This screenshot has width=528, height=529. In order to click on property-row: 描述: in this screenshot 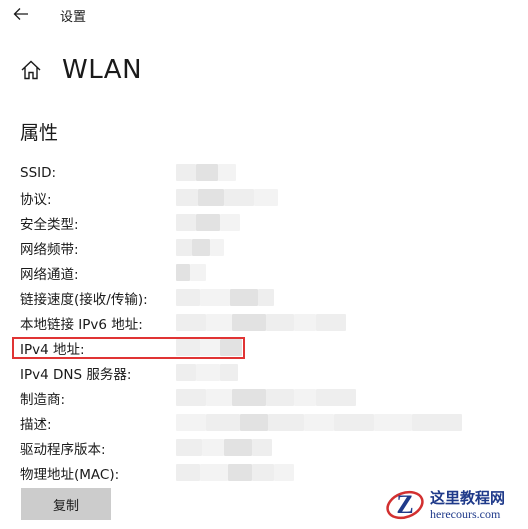, I will do `click(270, 422)`.